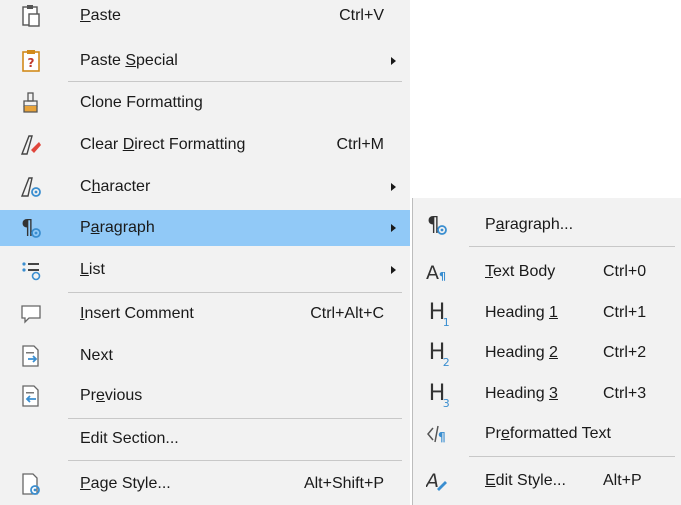  I want to click on submenu-item-label: Heading 2, so click(521, 352).